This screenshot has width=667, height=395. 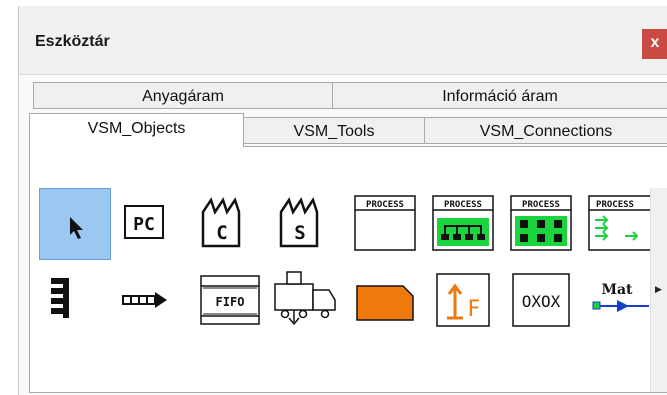 I want to click on process-shared-icon: PROCESS, so click(x=463, y=223).